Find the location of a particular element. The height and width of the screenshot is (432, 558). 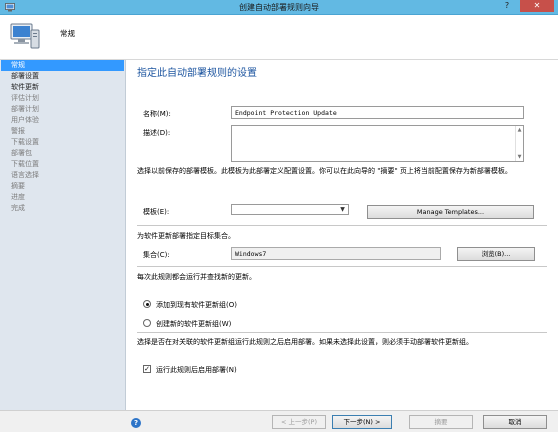

add-existing-group-label: 添加到现有软件更新组(O) is located at coordinates (196, 305).